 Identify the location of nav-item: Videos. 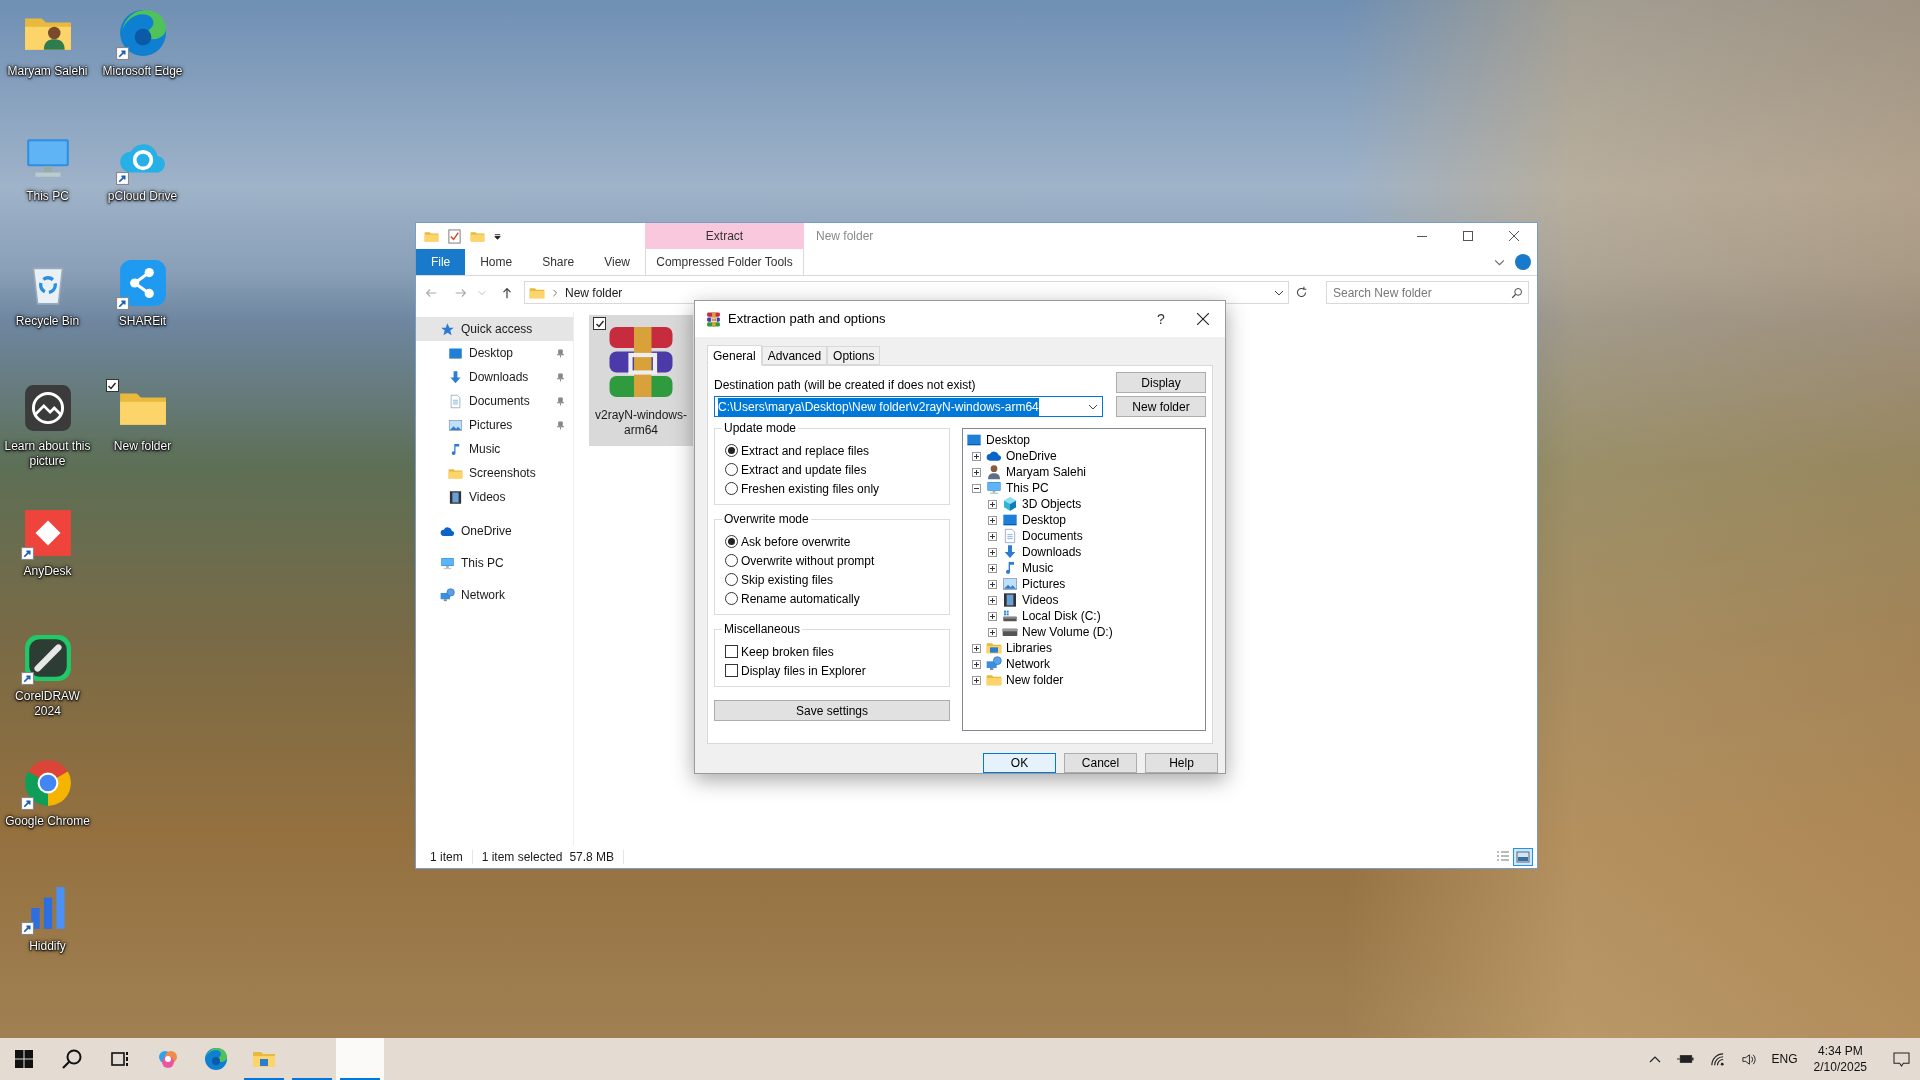
(494, 497).